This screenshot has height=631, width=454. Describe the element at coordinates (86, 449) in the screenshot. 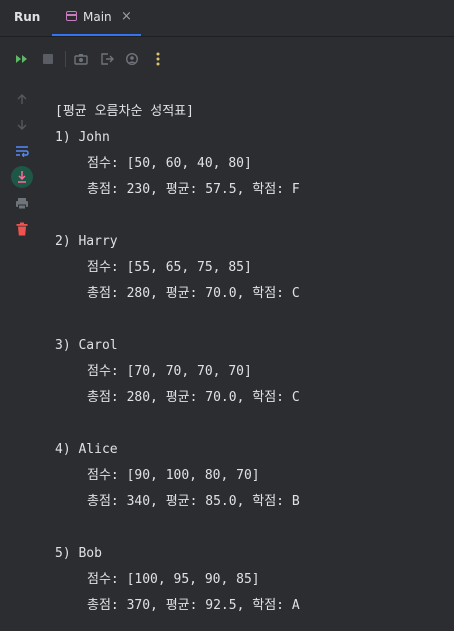

I see `student-name-line: 4) Alice` at that location.